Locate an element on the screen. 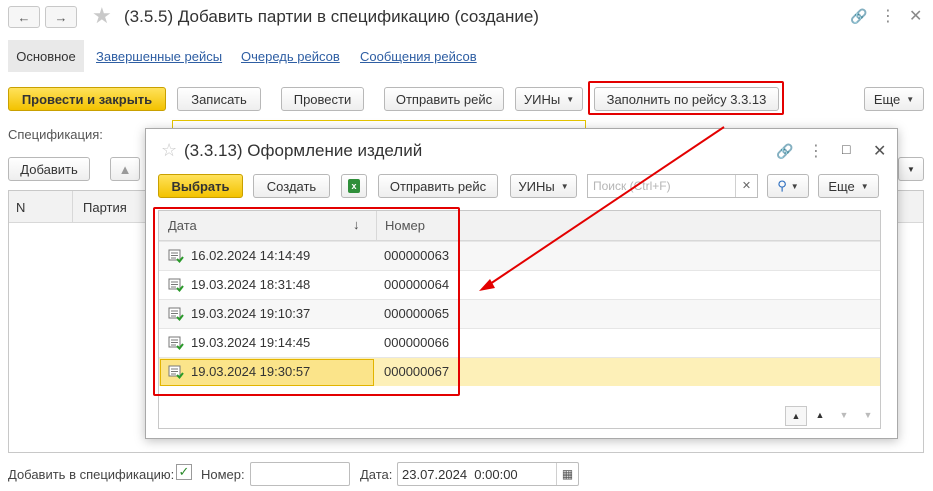  excel-icon: x is located at coordinates (354, 186).